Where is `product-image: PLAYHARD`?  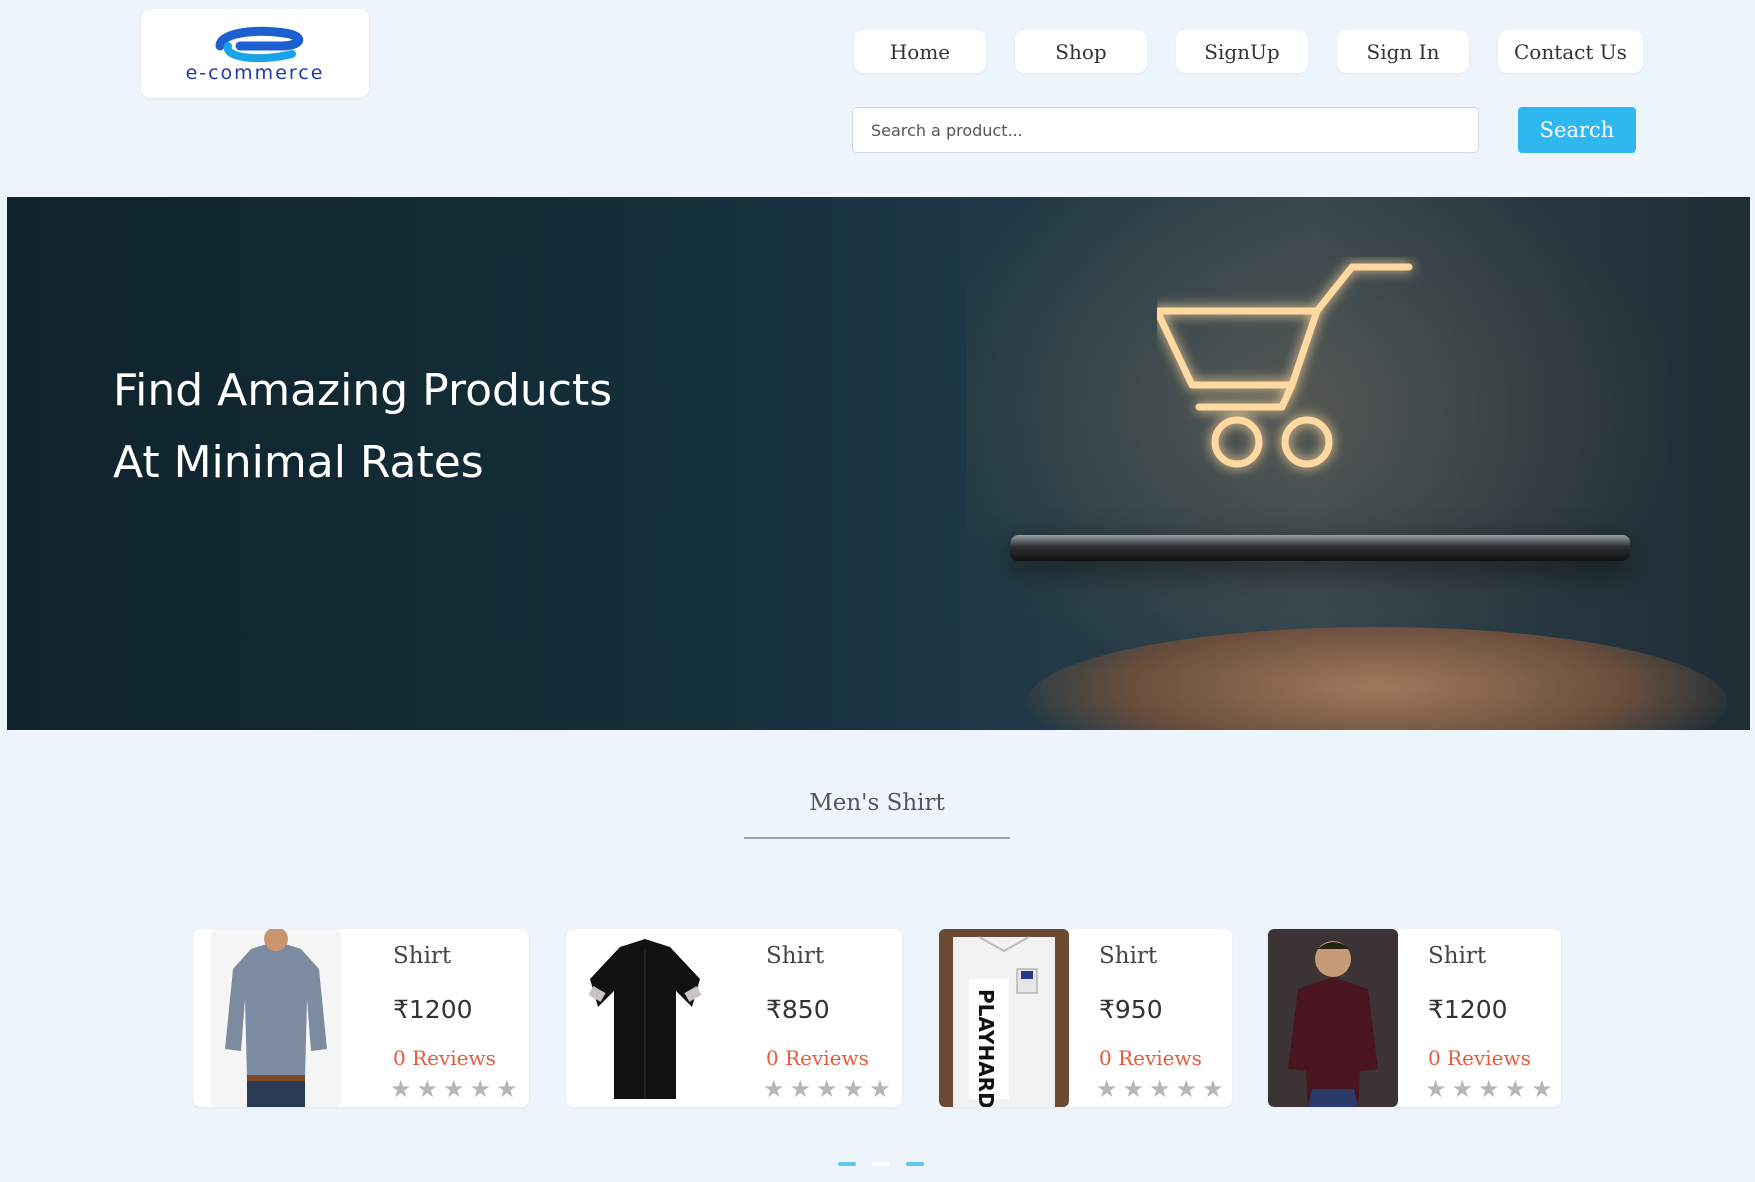
product-image: PLAYHARD is located at coordinates (1004, 1018).